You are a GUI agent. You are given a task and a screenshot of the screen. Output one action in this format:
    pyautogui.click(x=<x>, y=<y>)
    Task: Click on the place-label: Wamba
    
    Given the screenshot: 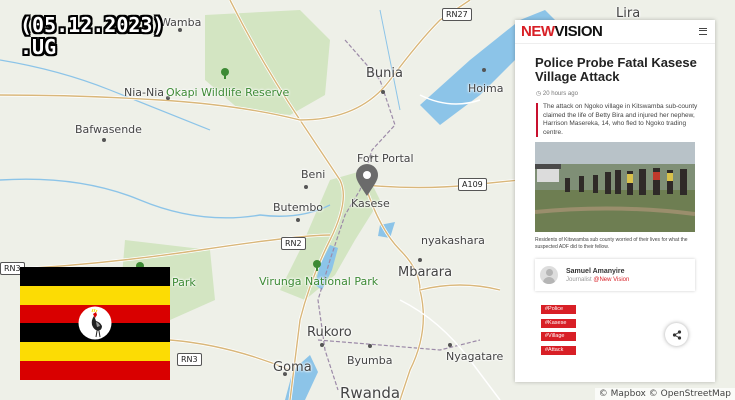 What is the action you would take?
    pyautogui.click(x=181, y=22)
    